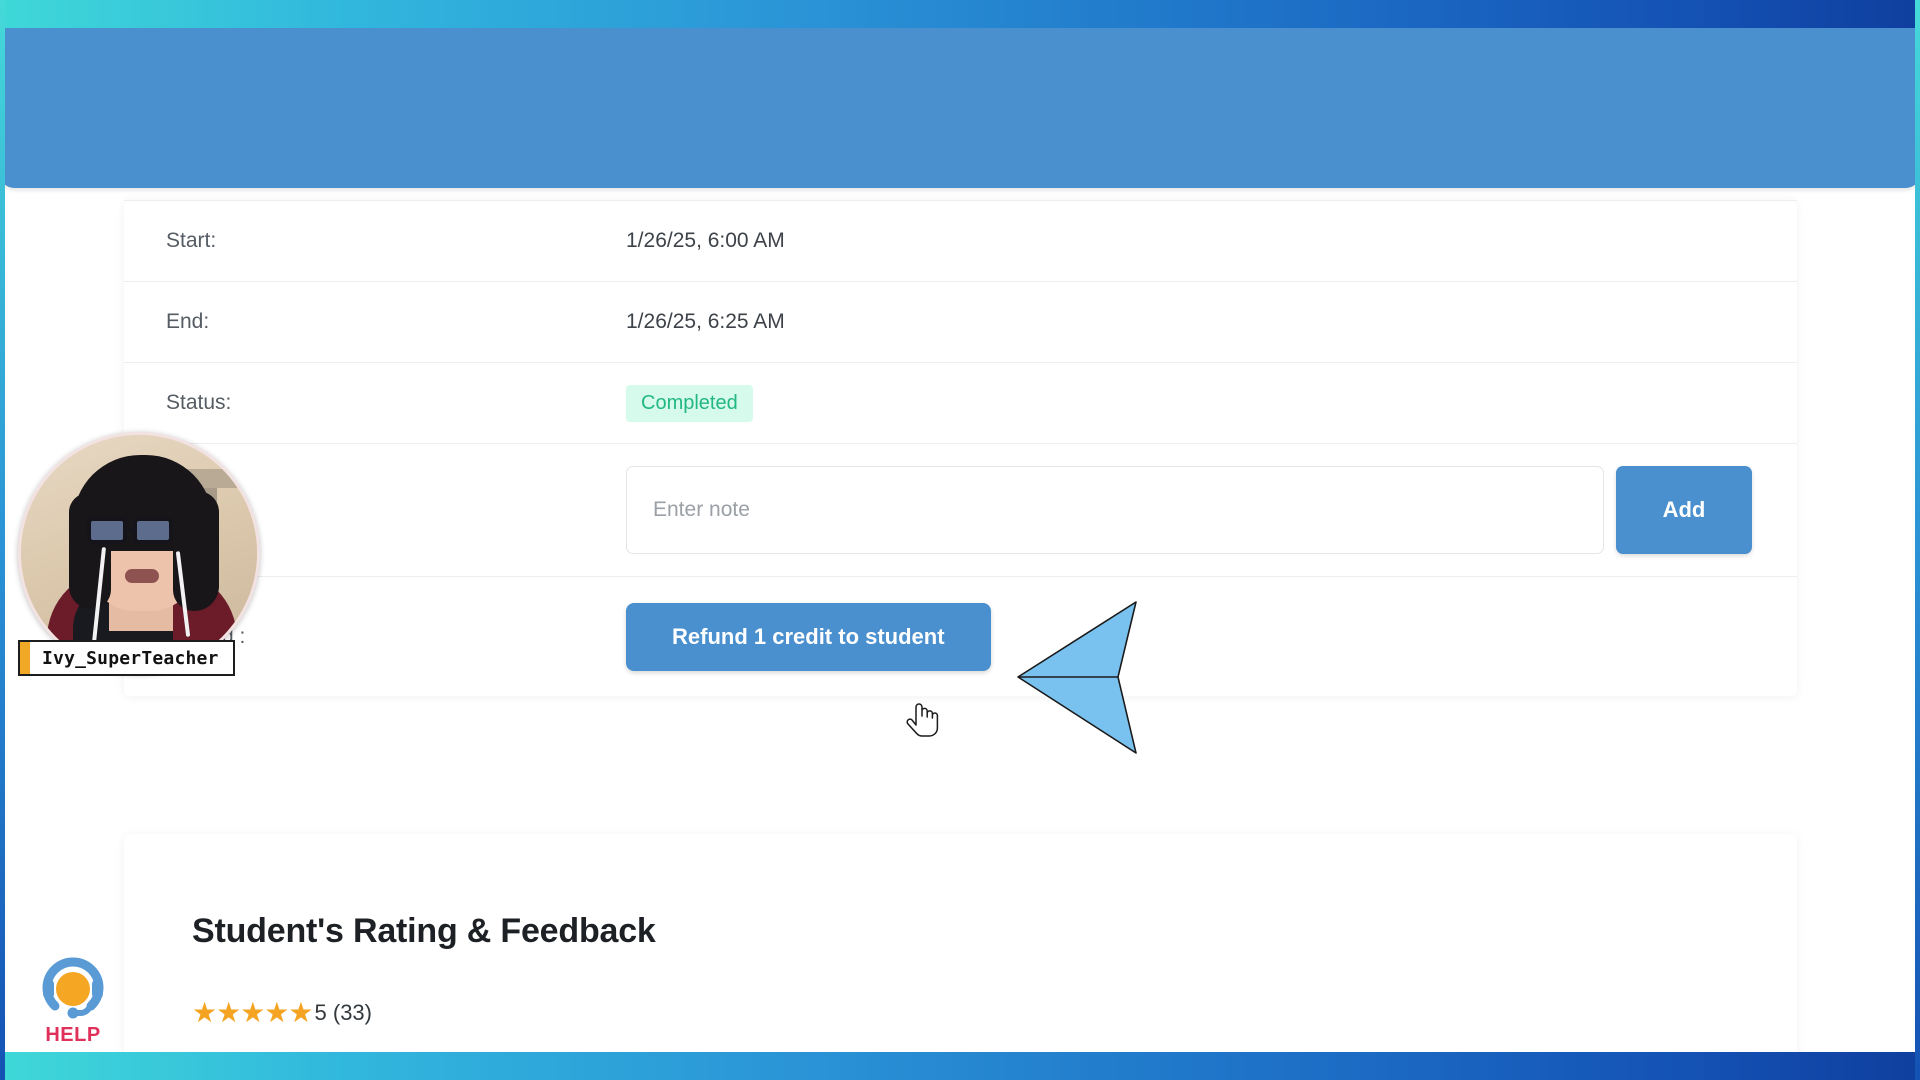 Image resolution: width=1920 pixels, height=1080 pixels. I want to click on help-widget: HELP, so click(73, 1006).